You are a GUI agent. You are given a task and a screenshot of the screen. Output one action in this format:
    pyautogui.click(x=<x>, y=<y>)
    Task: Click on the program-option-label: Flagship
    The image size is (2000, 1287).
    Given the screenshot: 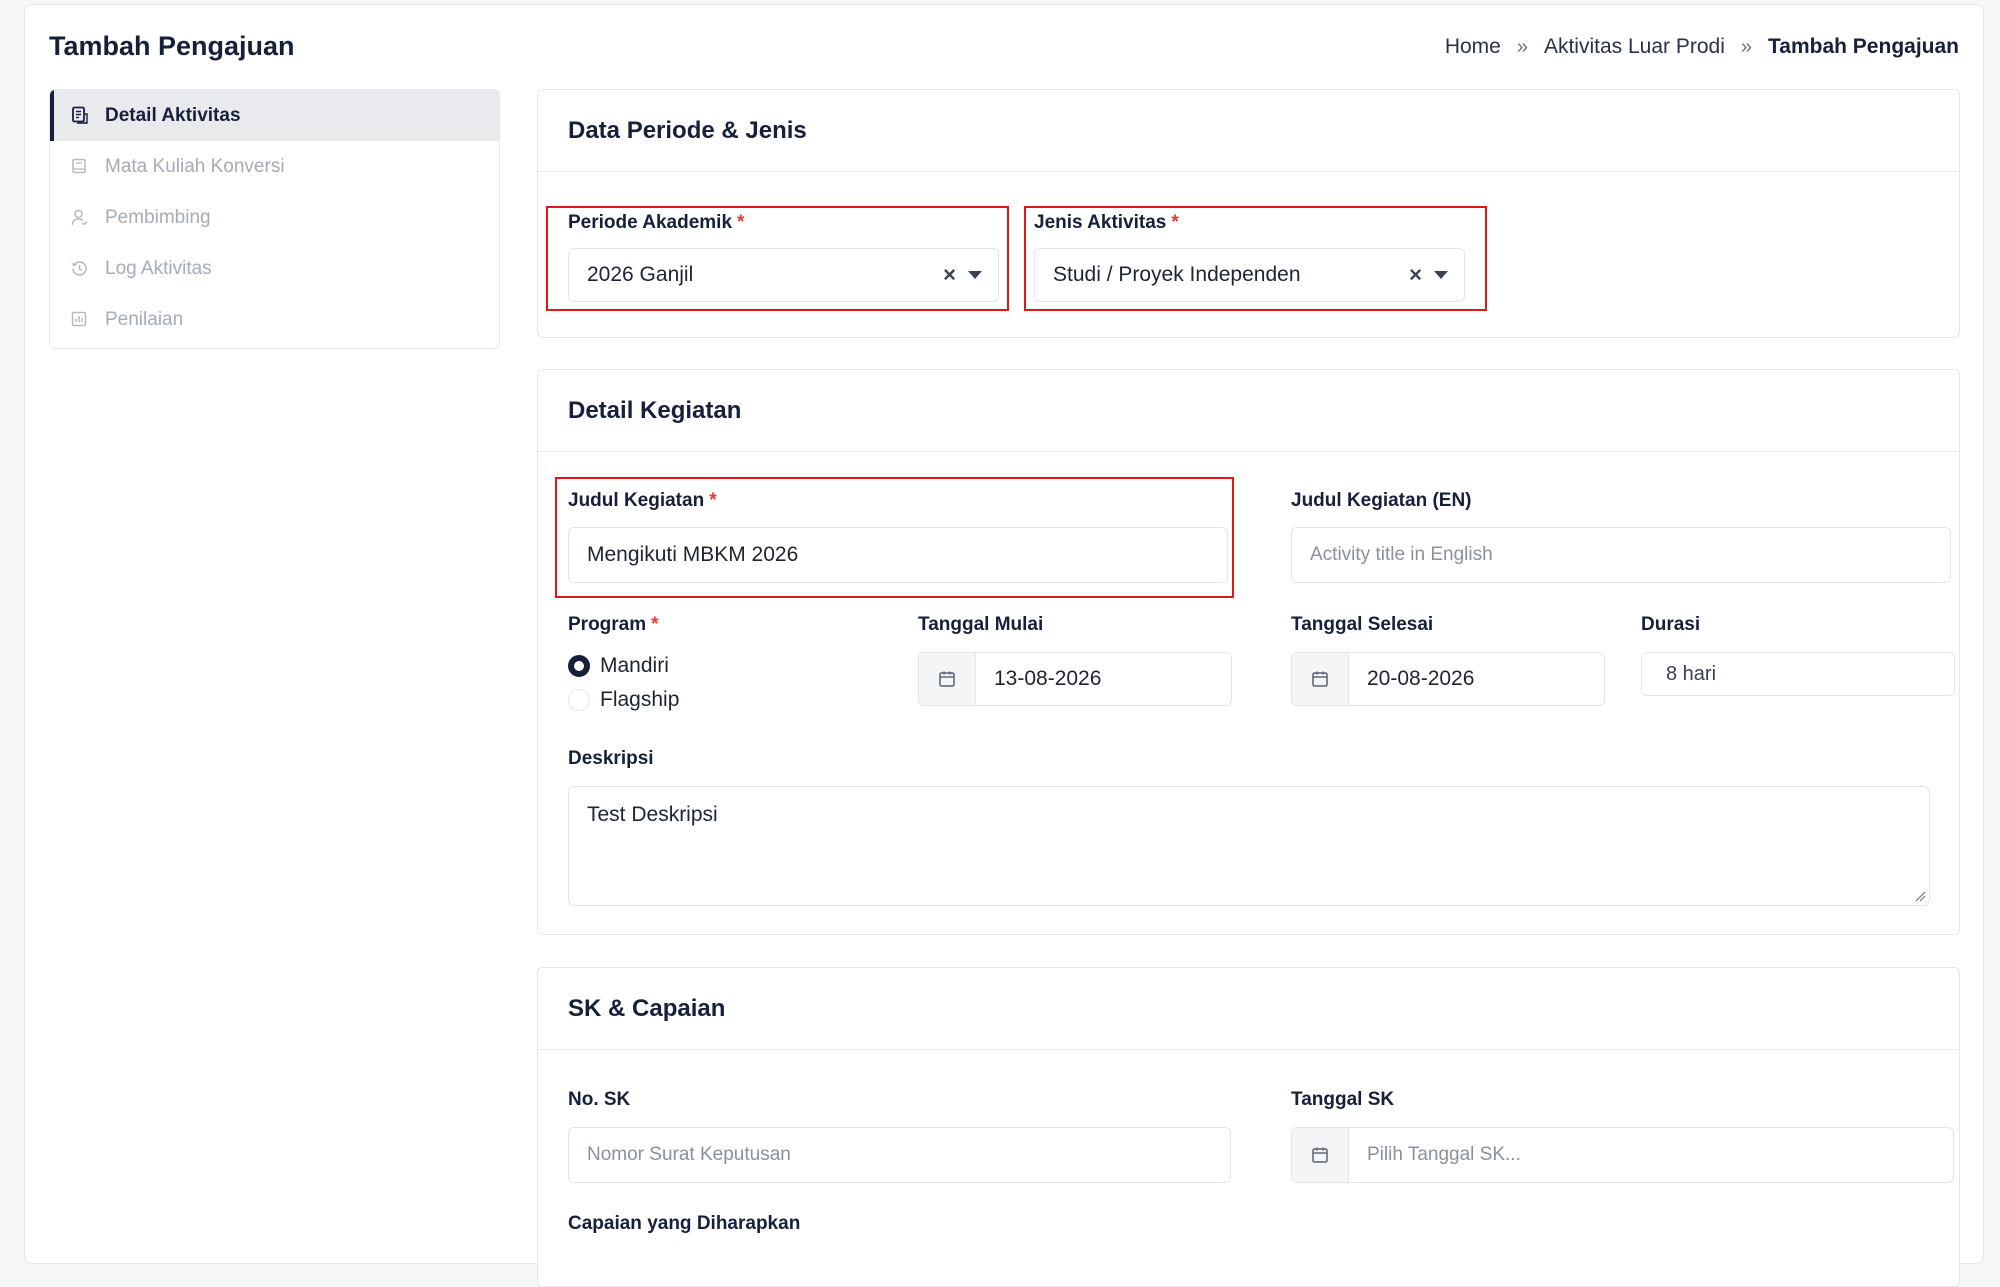 What is the action you would take?
    pyautogui.click(x=640, y=699)
    